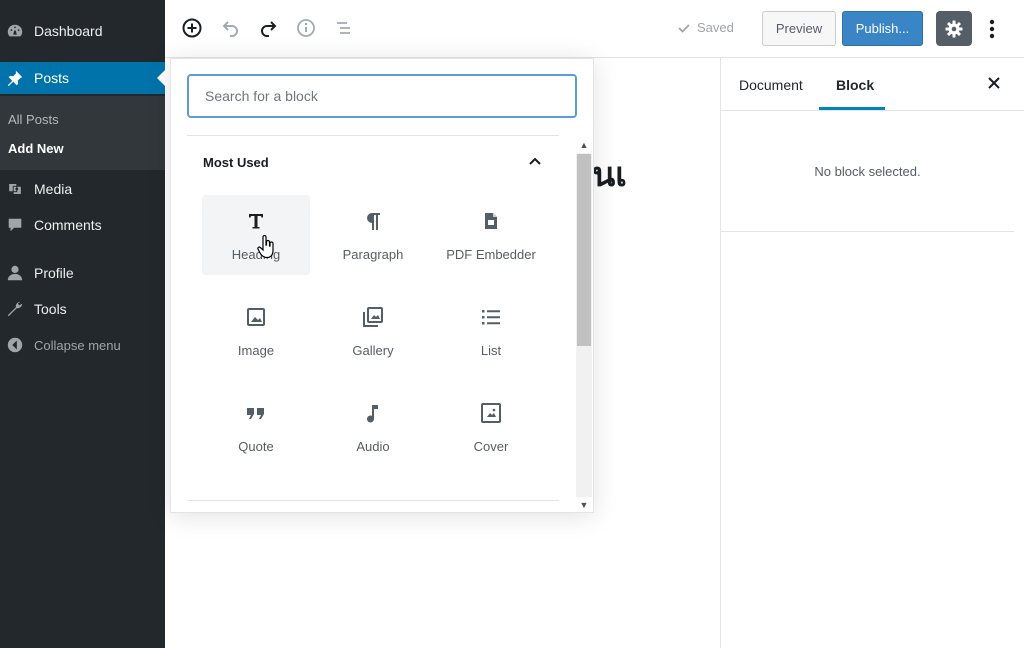 The width and height of the screenshot is (1024, 648). Describe the element at coordinates (161, 78) in the screenshot. I see `active-indicator` at that location.